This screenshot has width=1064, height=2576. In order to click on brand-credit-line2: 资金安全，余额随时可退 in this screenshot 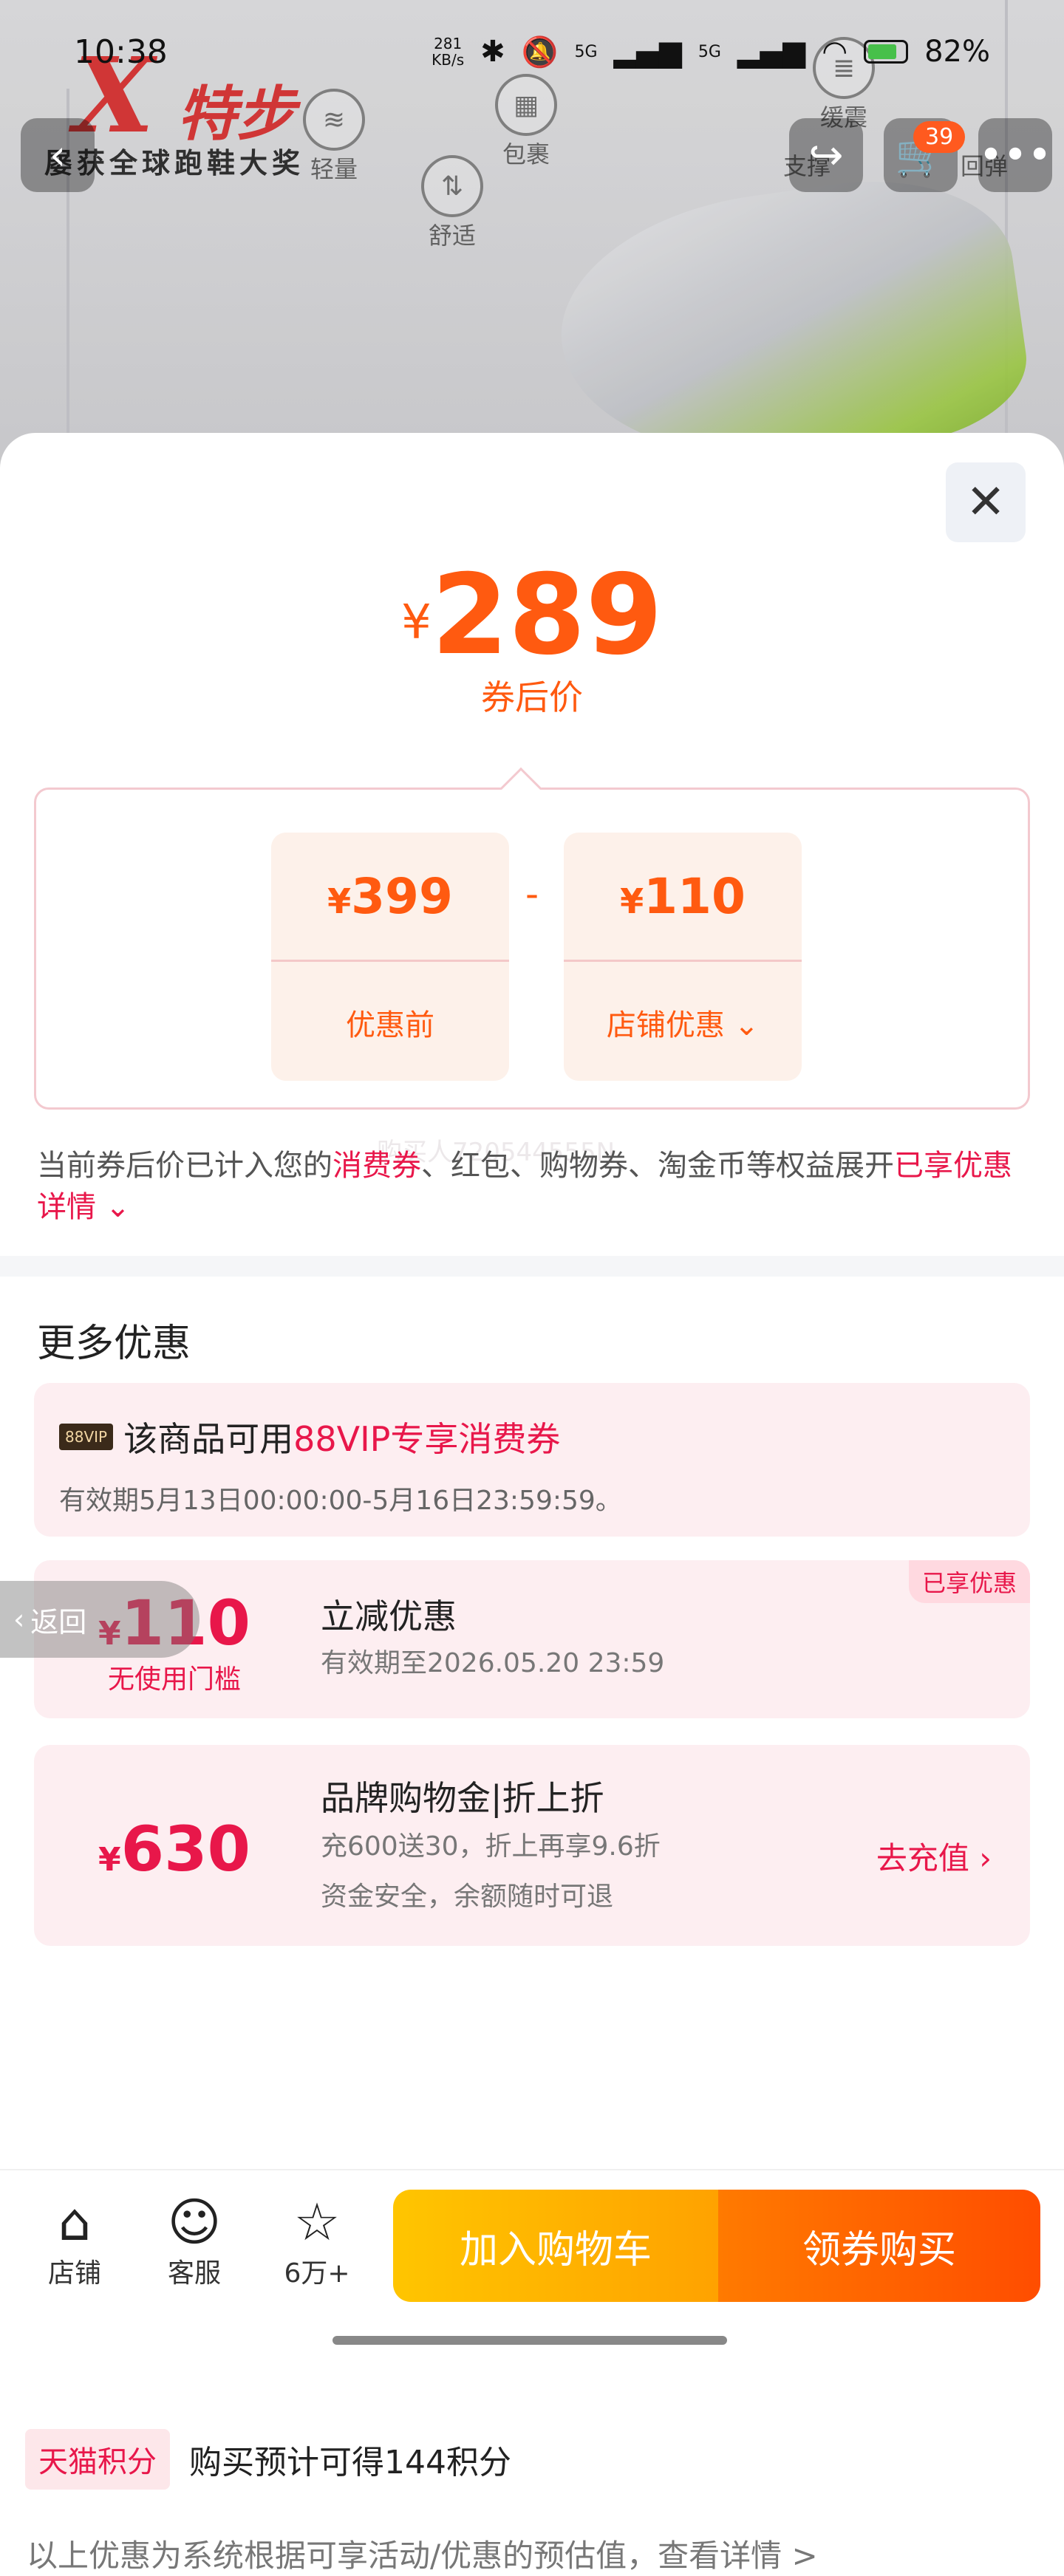, I will do `click(467, 1897)`.